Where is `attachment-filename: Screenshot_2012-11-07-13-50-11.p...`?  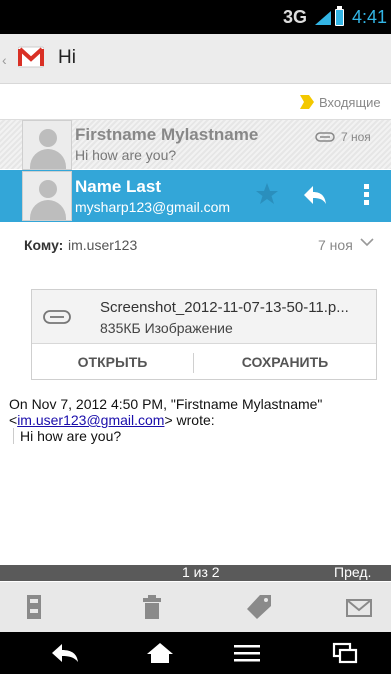
attachment-filename: Screenshot_2012-11-07-13-50-11.p... is located at coordinates (224, 307).